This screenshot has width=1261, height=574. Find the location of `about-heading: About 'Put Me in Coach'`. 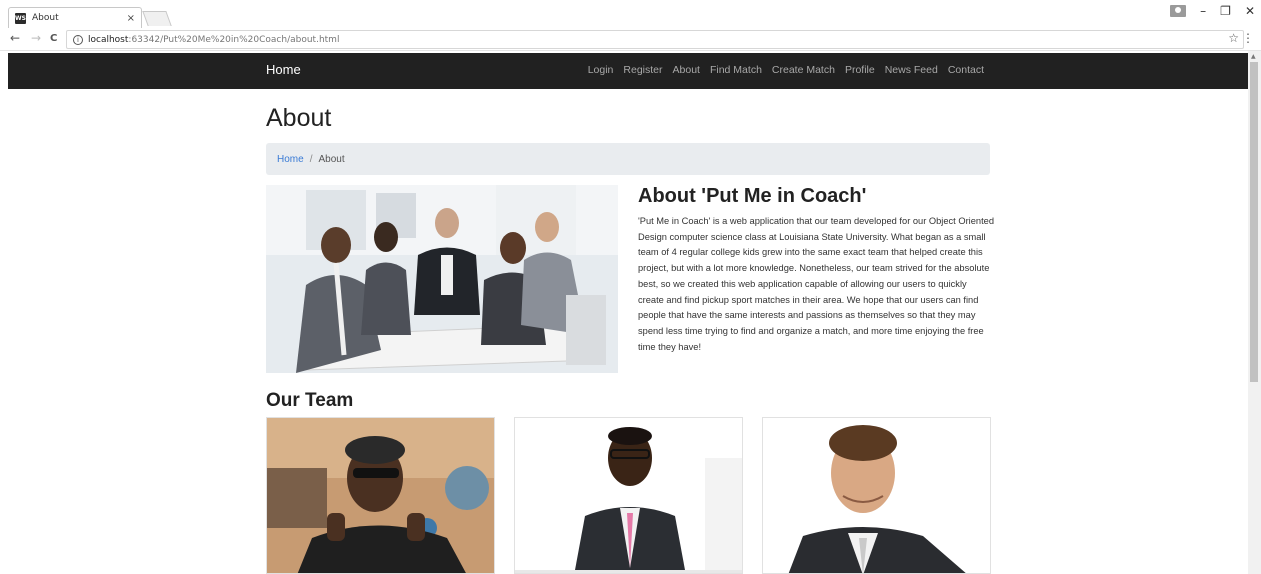

about-heading: About 'Put Me in Coach' is located at coordinates (752, 196).